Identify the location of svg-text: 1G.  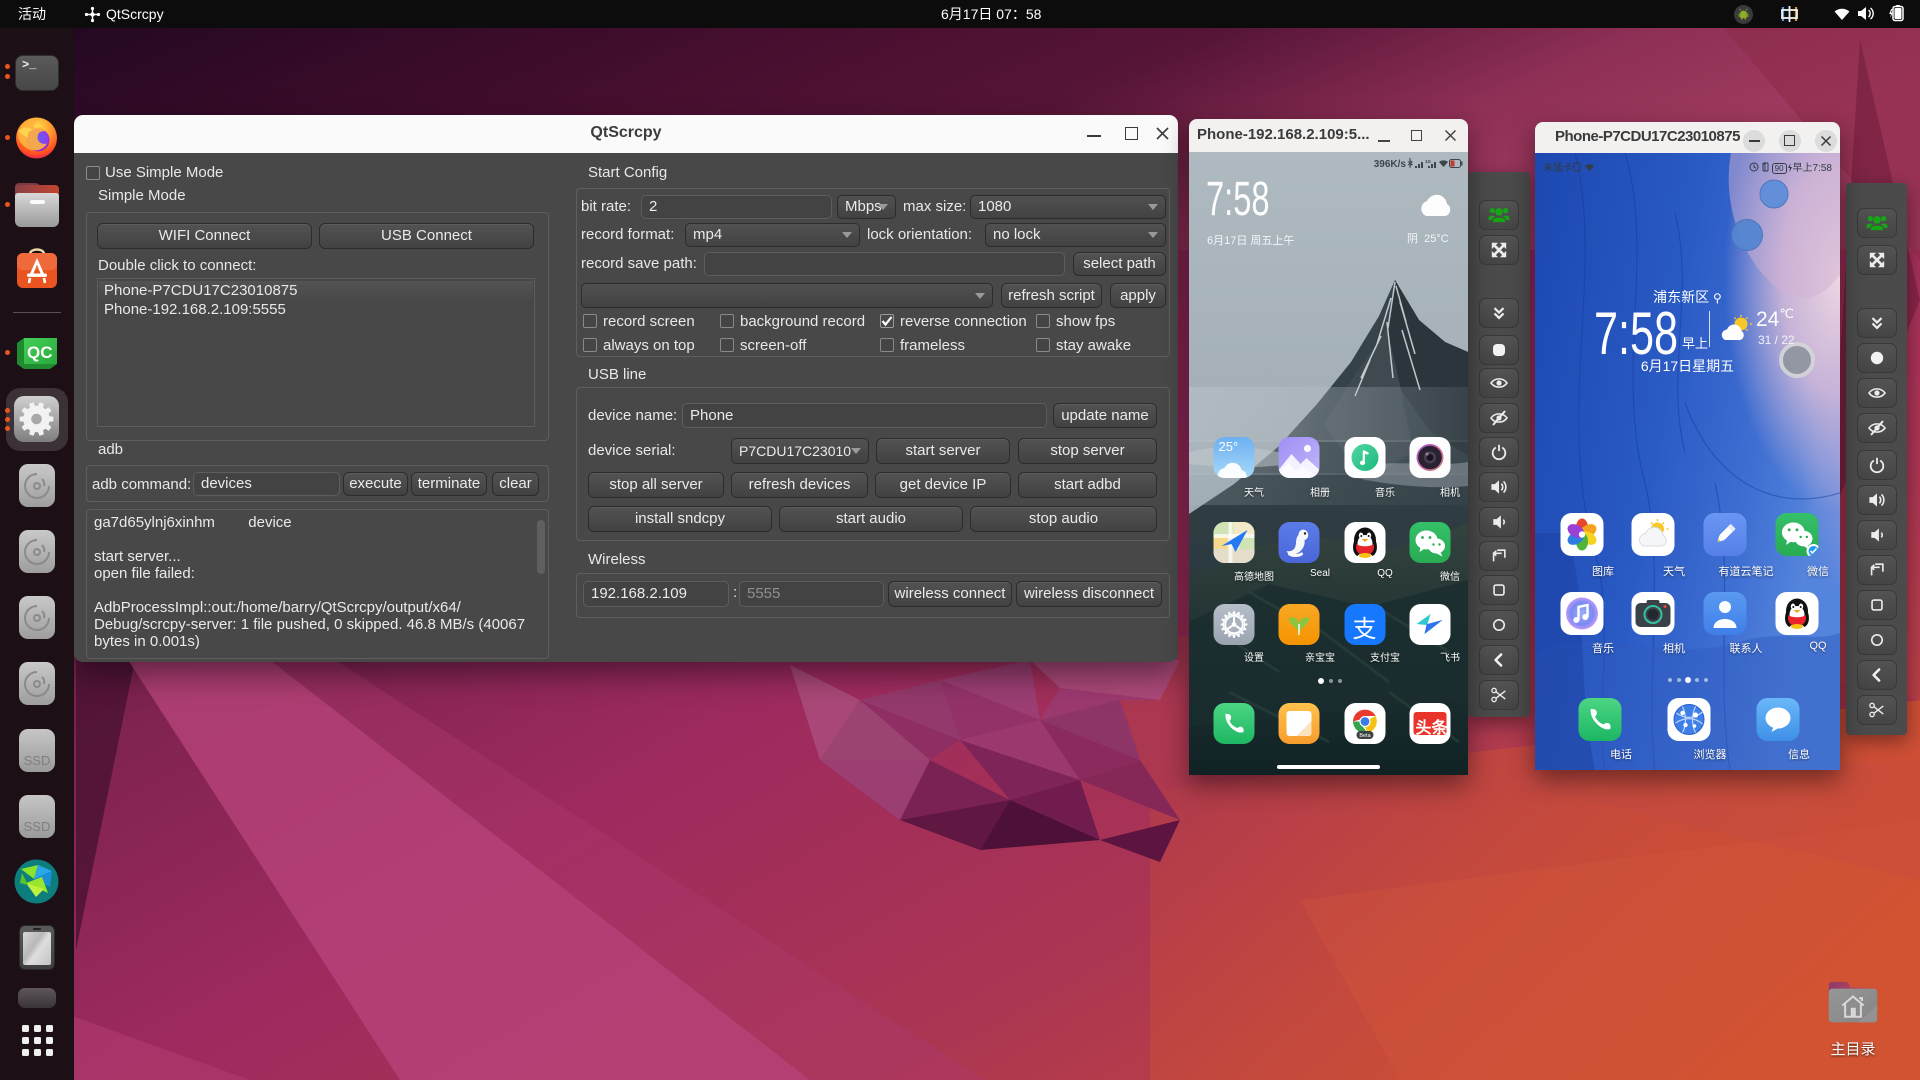
(1428, 161).